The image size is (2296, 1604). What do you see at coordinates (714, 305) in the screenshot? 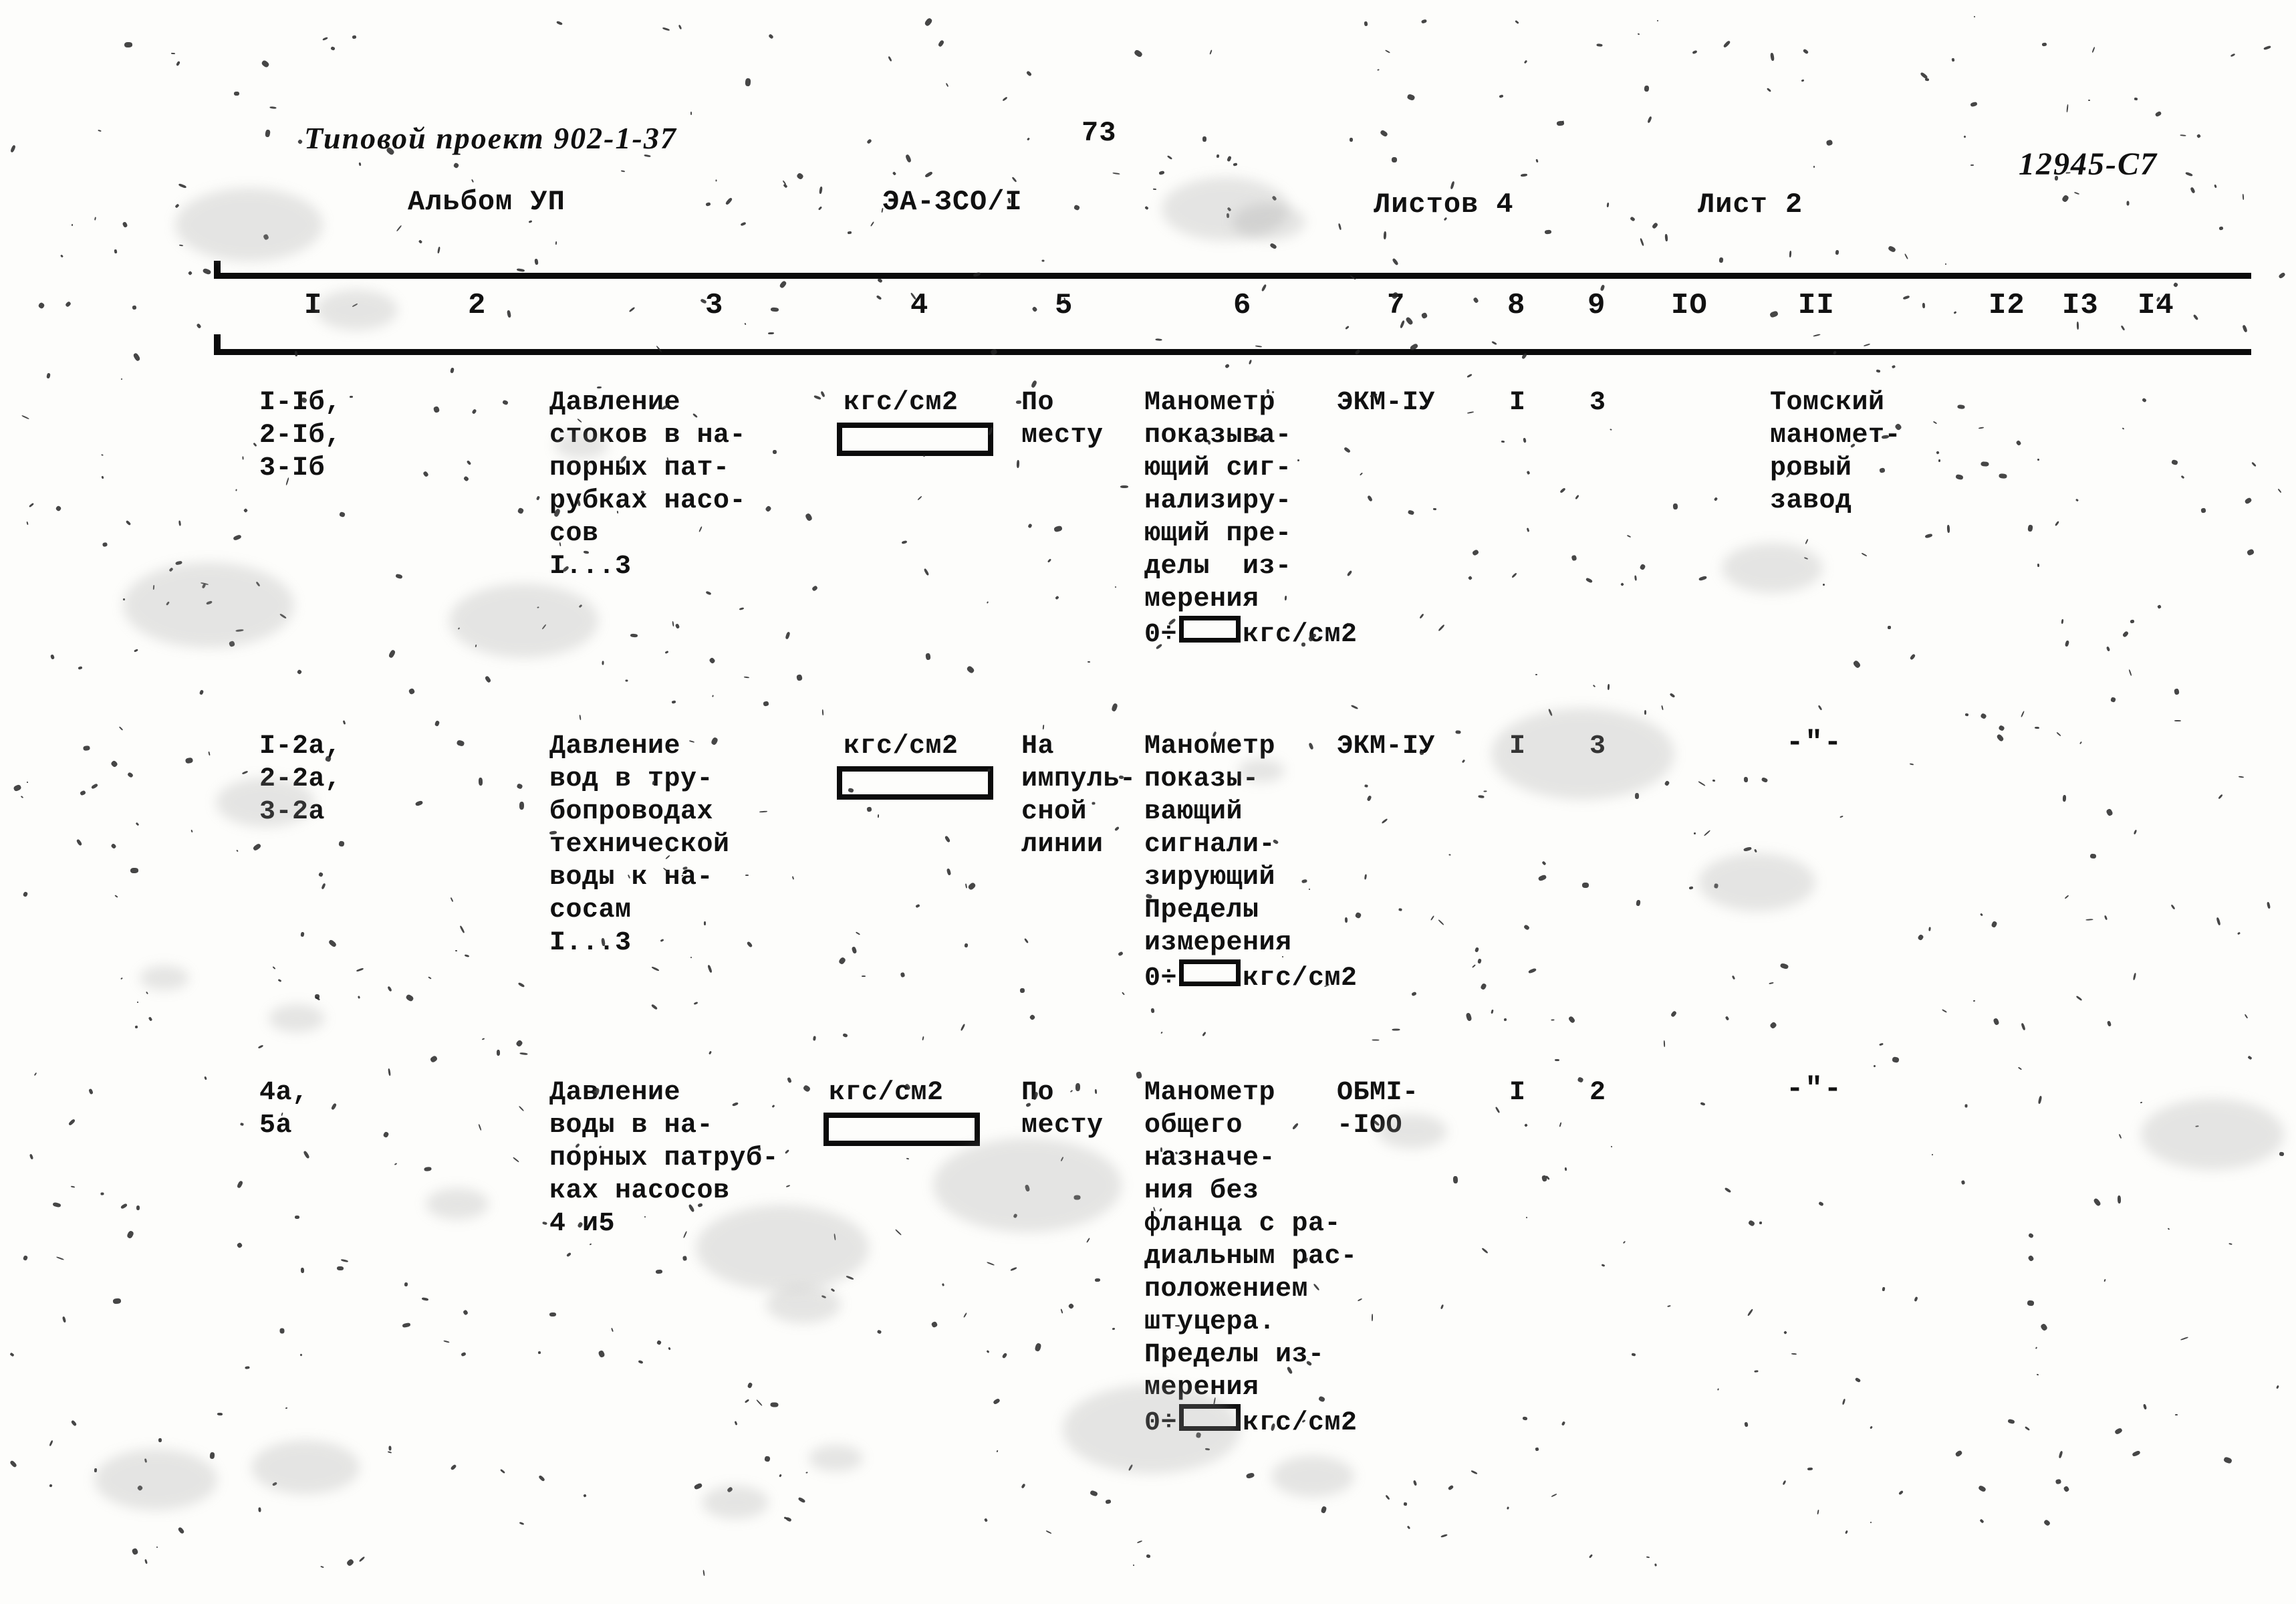
I see `column-number-3: 3` at bounding box center [714, 305].